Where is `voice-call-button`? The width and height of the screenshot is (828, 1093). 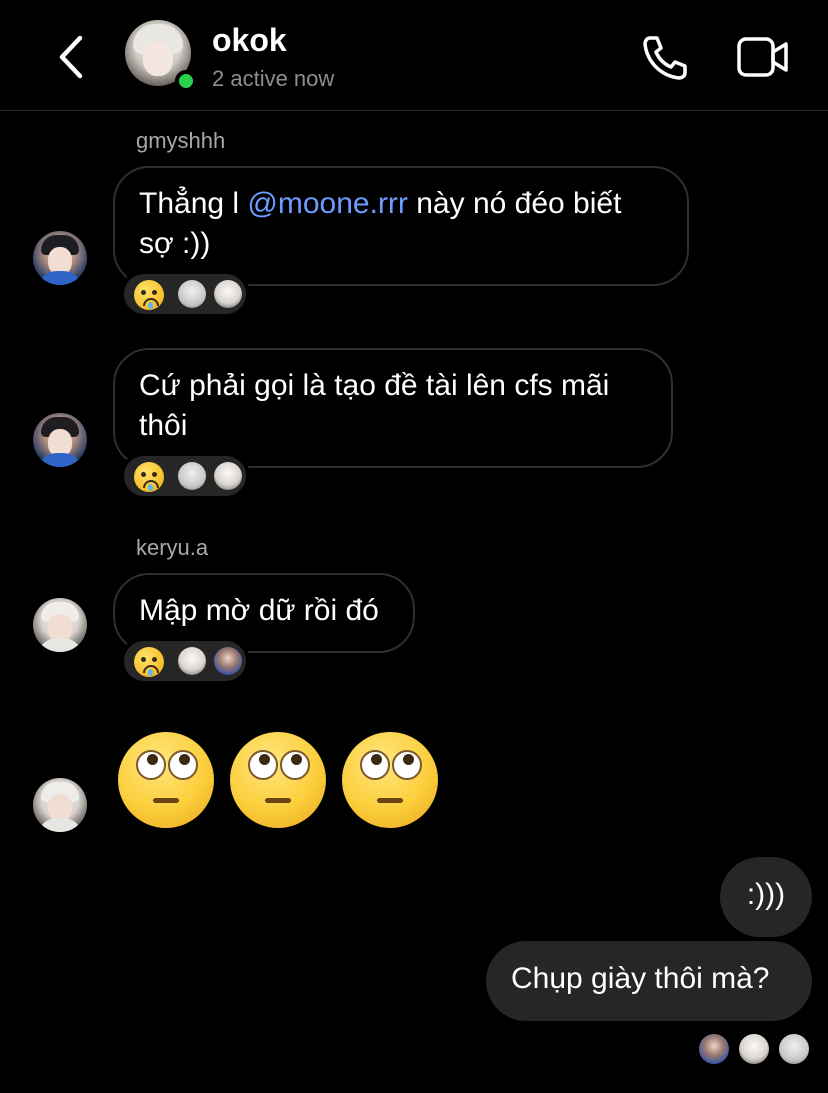
voice-call-button is located at coordinates (665, 57).